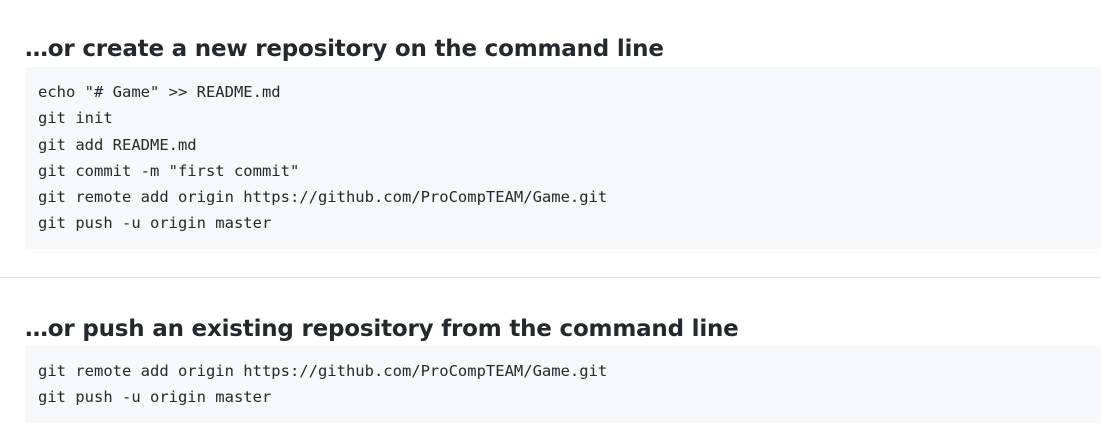 The image size is (1101, 441). I want to click on code-line: git add README.md, so click(563, 145).